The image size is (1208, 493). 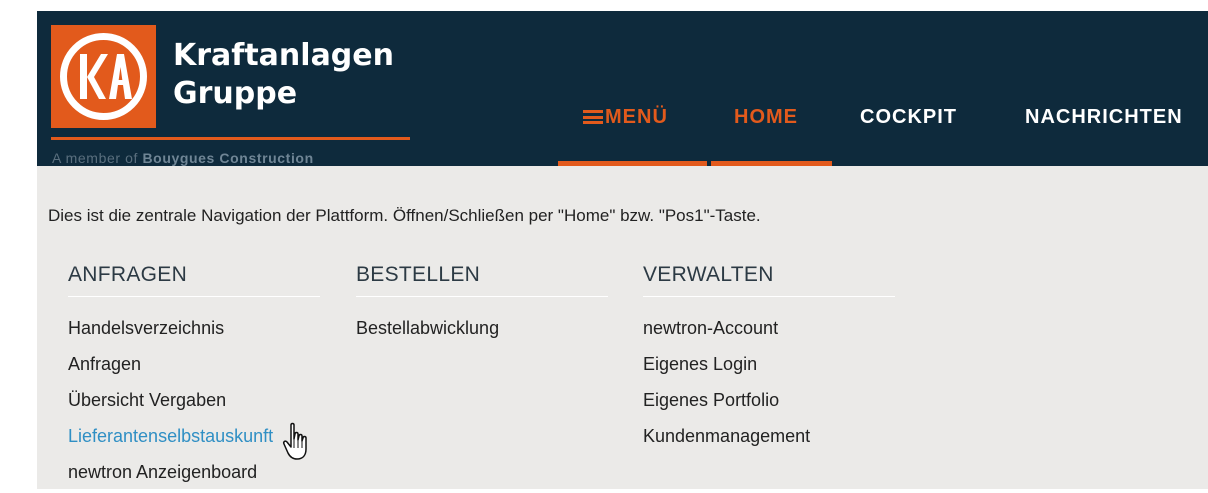 What do you see at coordinates (97, 158) in the screenshot?
I see `tagline-prefix: A member of` at bounding box center [97, 158].